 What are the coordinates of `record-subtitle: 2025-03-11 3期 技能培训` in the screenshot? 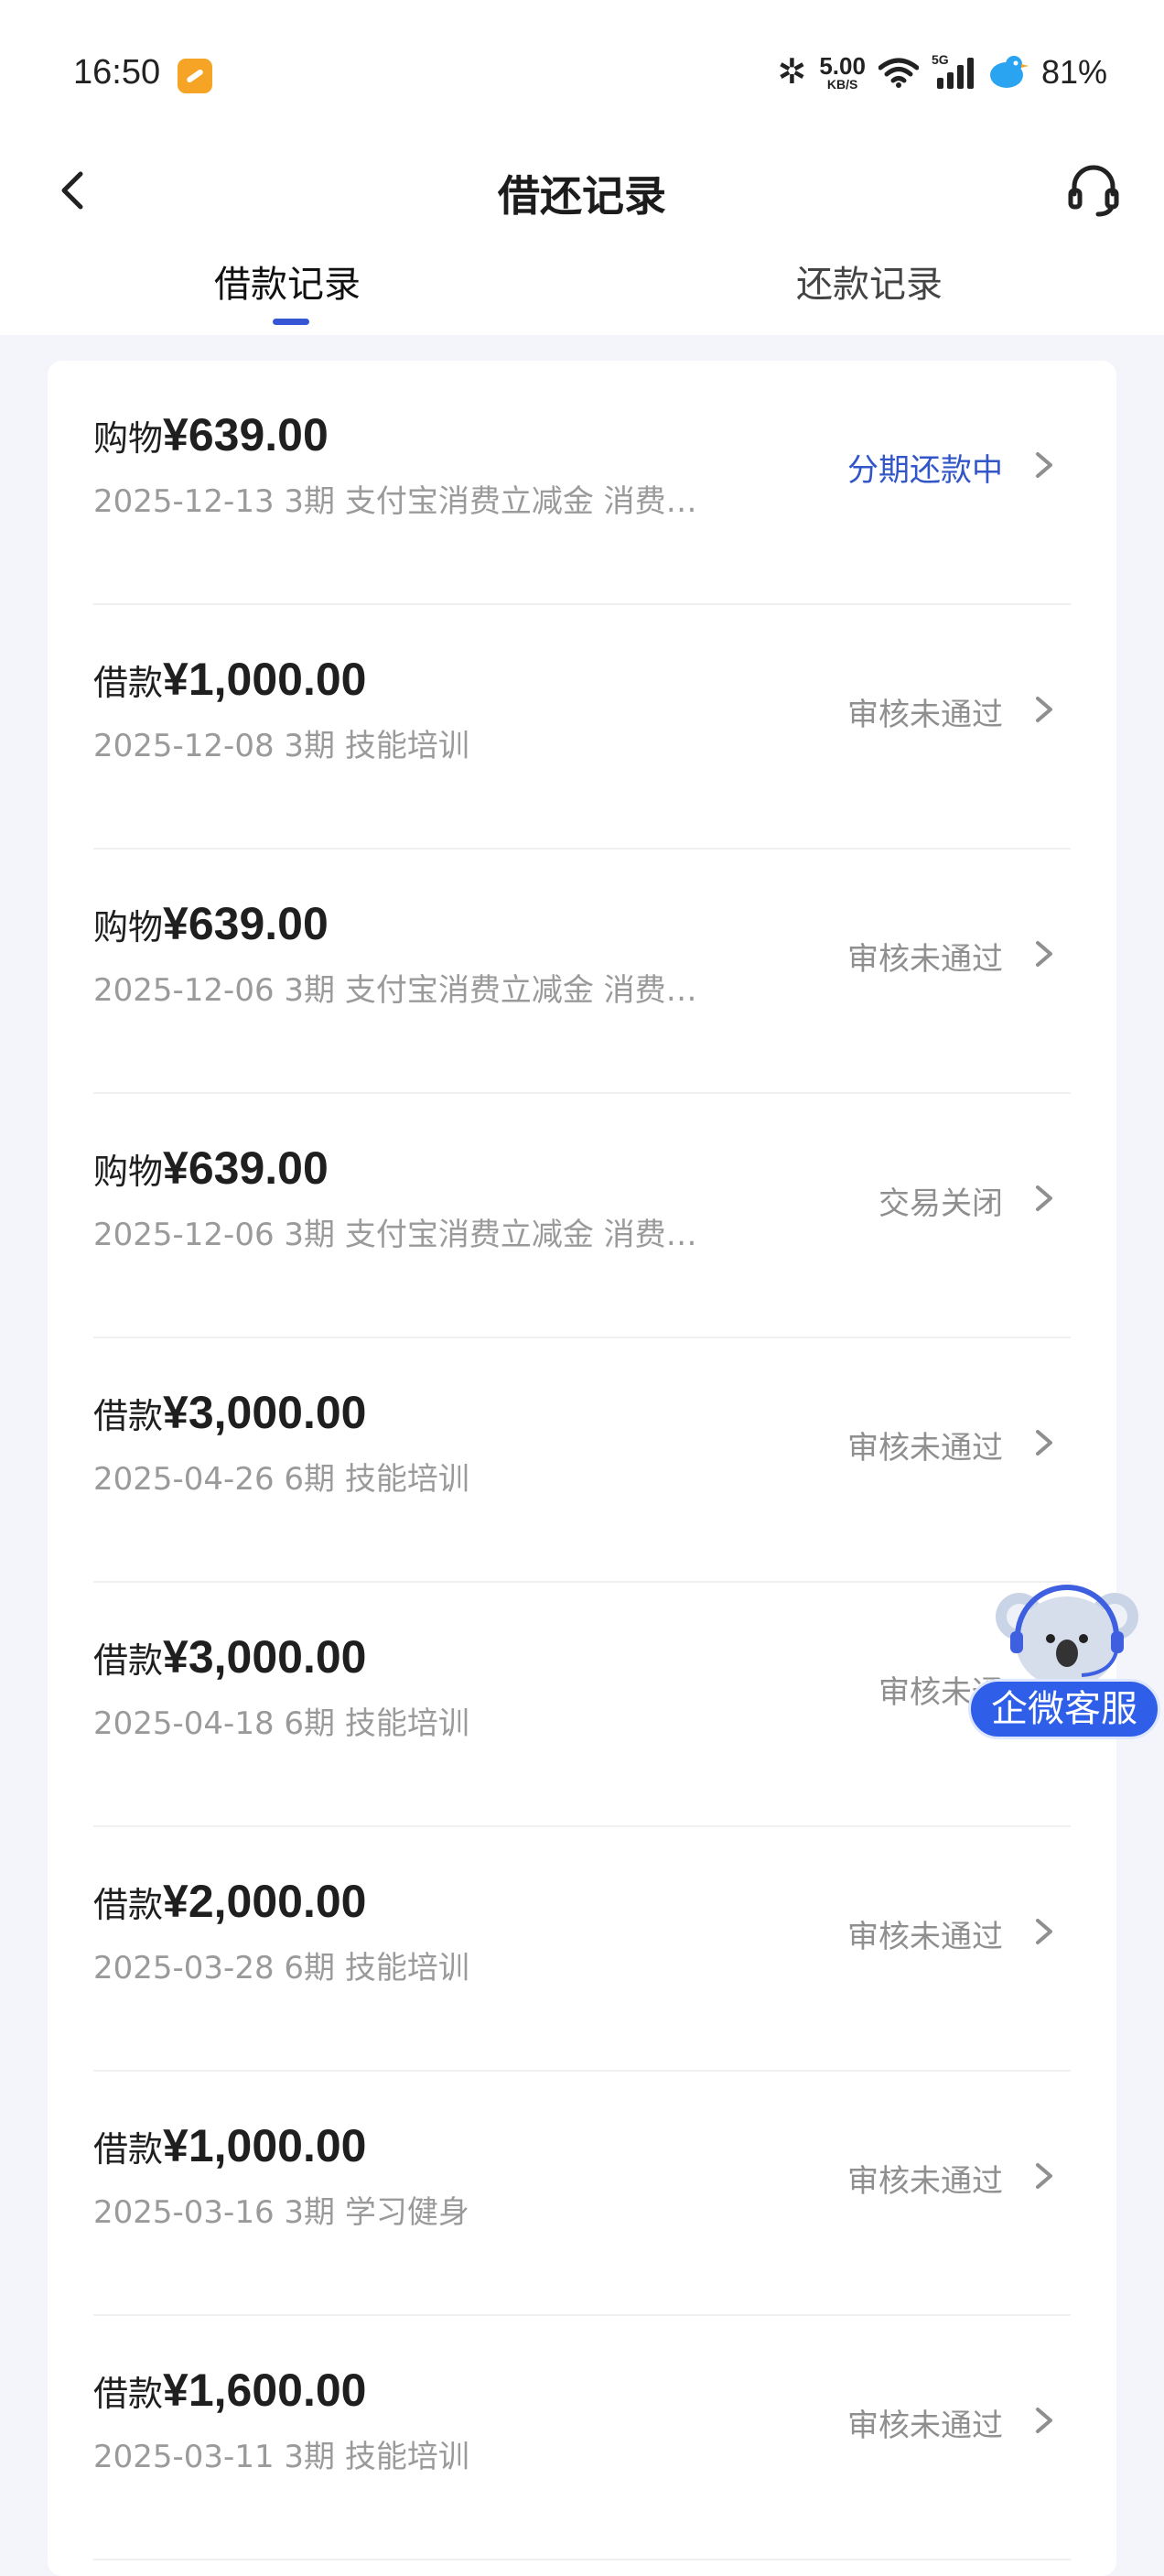 It's located at (281, 2457).